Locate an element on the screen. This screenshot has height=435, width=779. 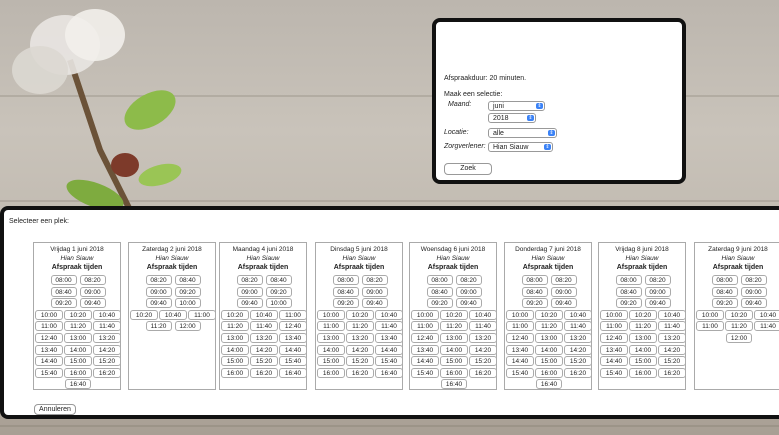
year-select: 2018 ⇕ is located at coordinates (512, 118).